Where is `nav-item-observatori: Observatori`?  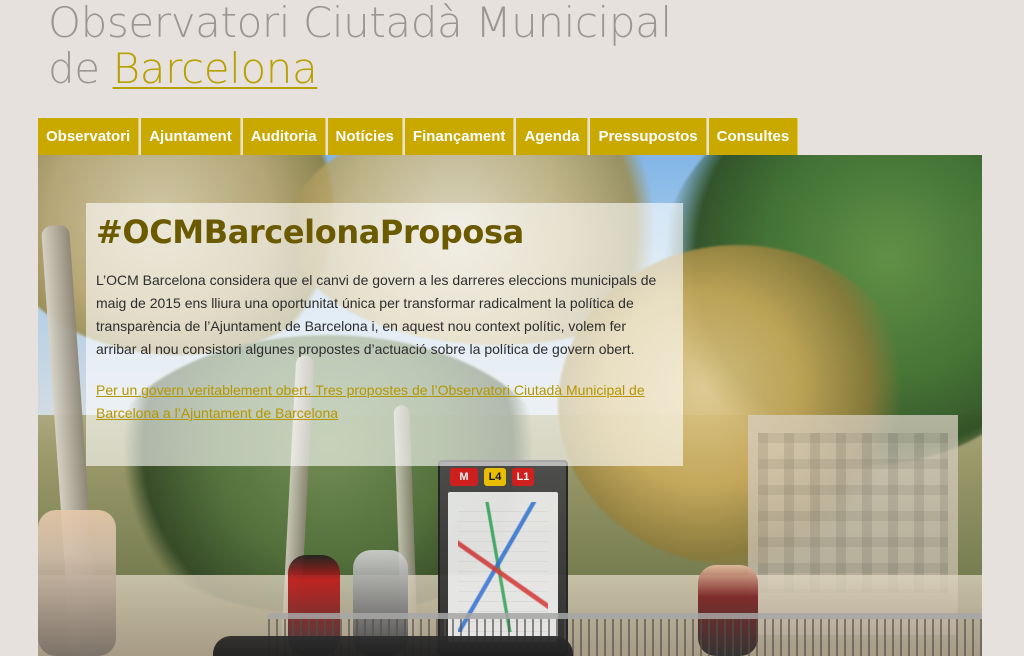
nav-item-observatori: Observatori is located at coordinates (89, 136).